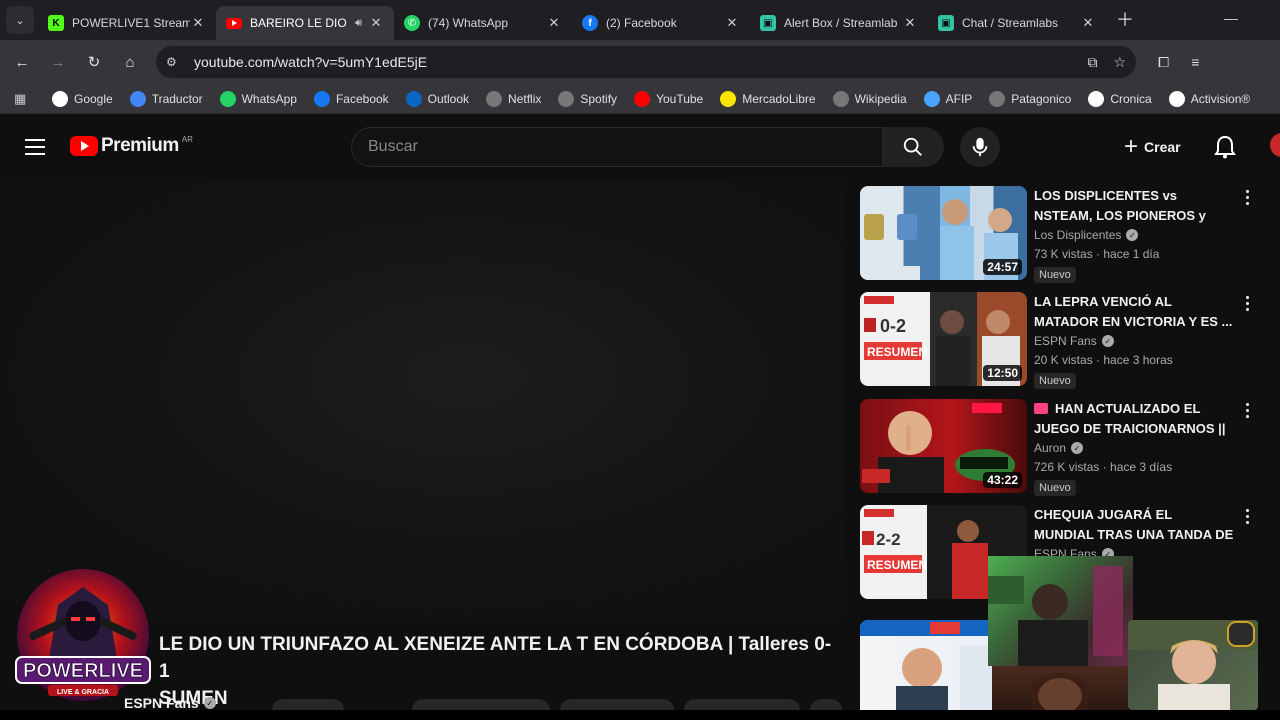  I want to click on tab-youtube-video: BAREIRO LE DIO 🔊︎ ✕, so click(305, 23).